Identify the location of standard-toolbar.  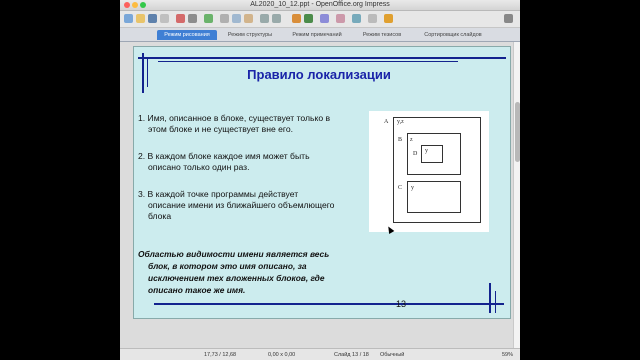
(320, 19).